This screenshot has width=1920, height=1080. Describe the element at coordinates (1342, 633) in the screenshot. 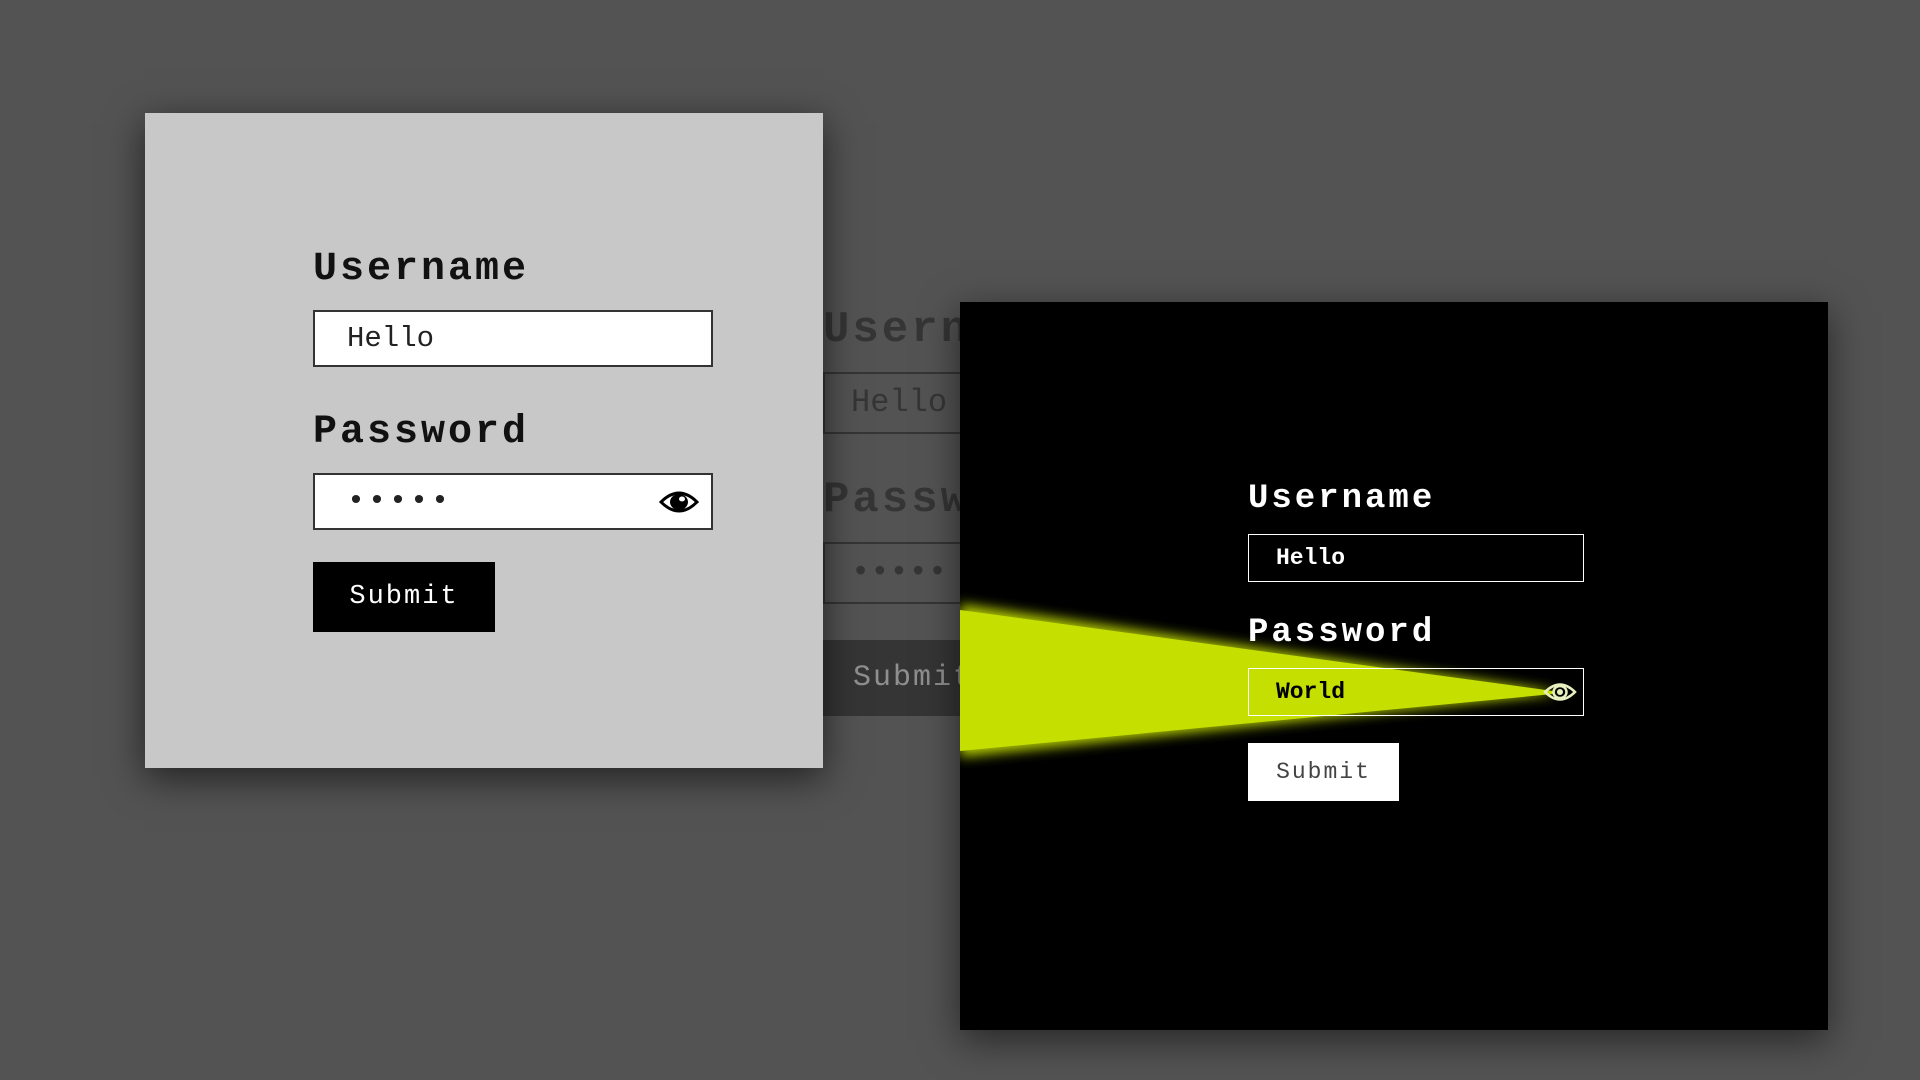

I see `dark-password-label: Password` at that location.